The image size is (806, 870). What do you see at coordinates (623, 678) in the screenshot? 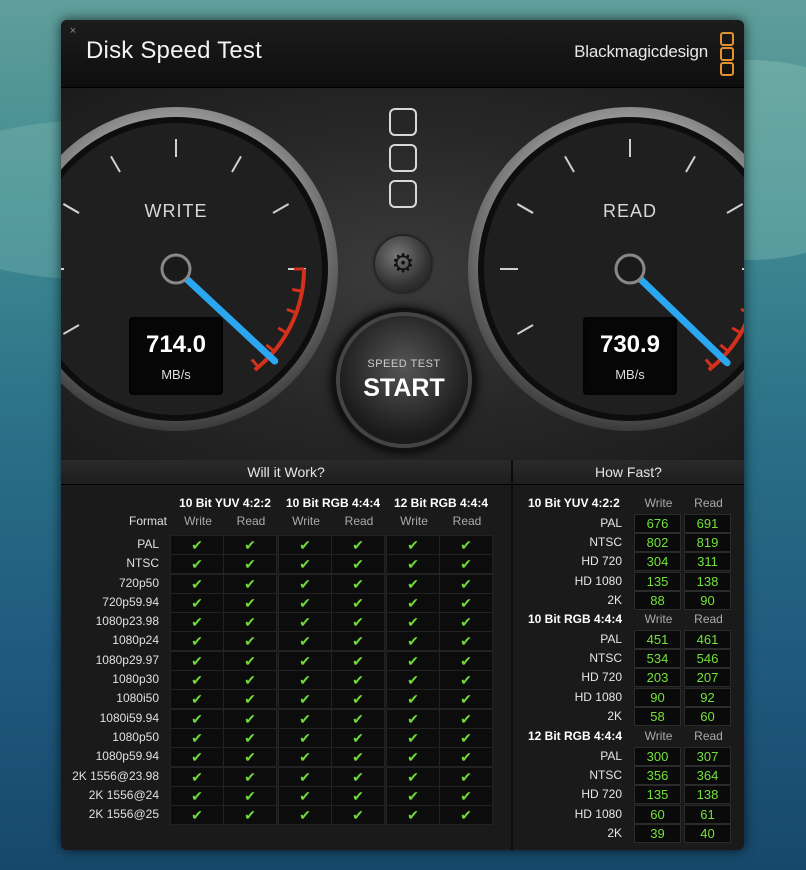
I see `speed-row: HD 720 203 207` at bounding box center [623, 678].